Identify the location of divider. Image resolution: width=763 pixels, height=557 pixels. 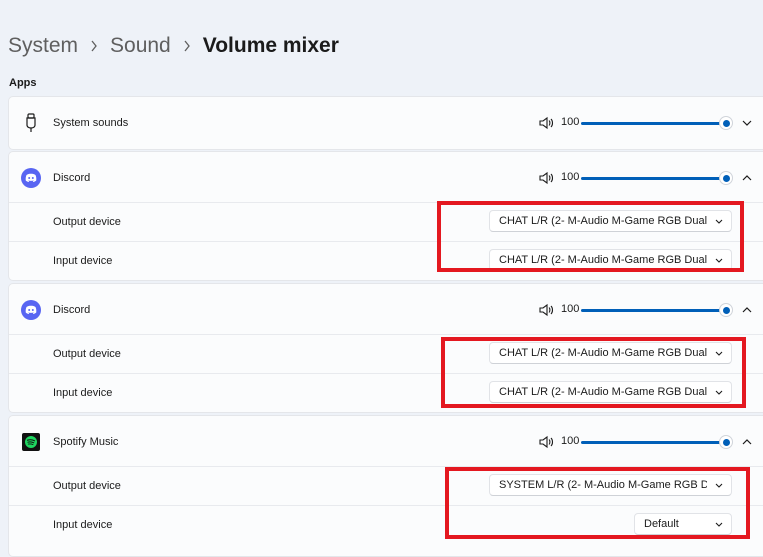
(386, 334).